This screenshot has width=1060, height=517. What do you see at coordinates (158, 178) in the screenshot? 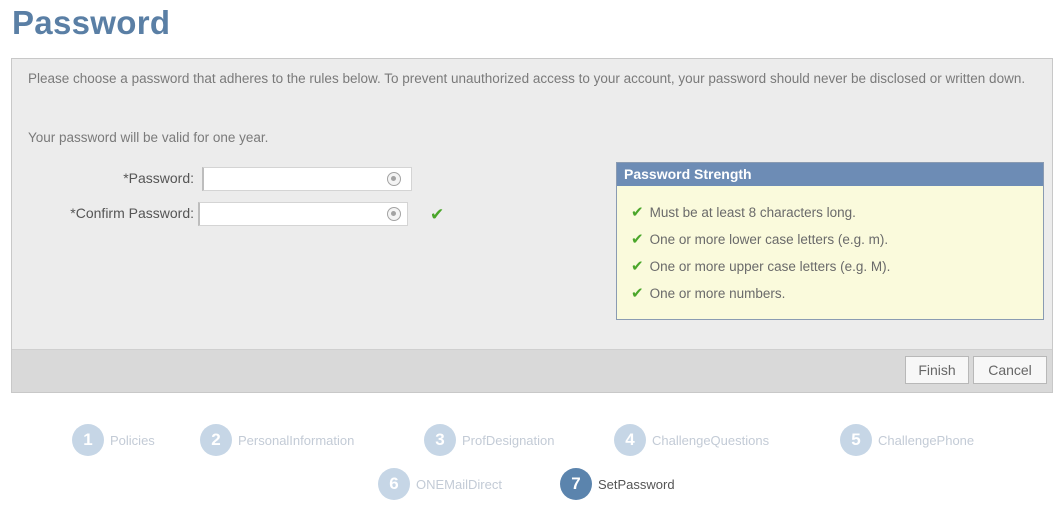
I see `password-label: *Password:` at bounding box center [158, 178].